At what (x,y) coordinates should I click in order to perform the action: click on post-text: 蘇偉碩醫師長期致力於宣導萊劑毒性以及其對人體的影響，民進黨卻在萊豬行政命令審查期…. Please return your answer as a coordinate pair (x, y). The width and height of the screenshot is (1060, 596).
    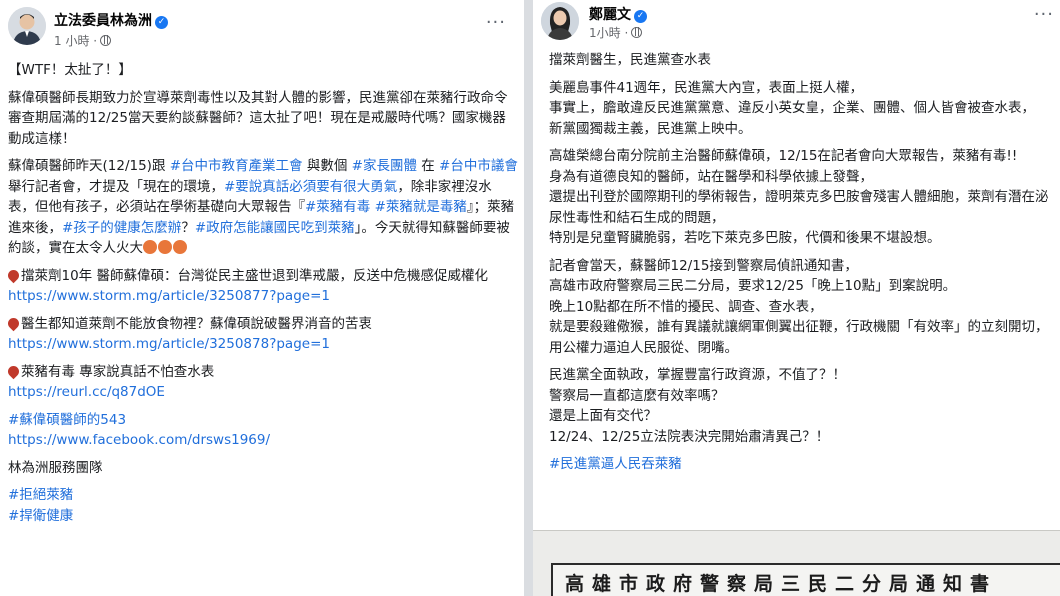
    Looking at the image, I should click on (258, 118).